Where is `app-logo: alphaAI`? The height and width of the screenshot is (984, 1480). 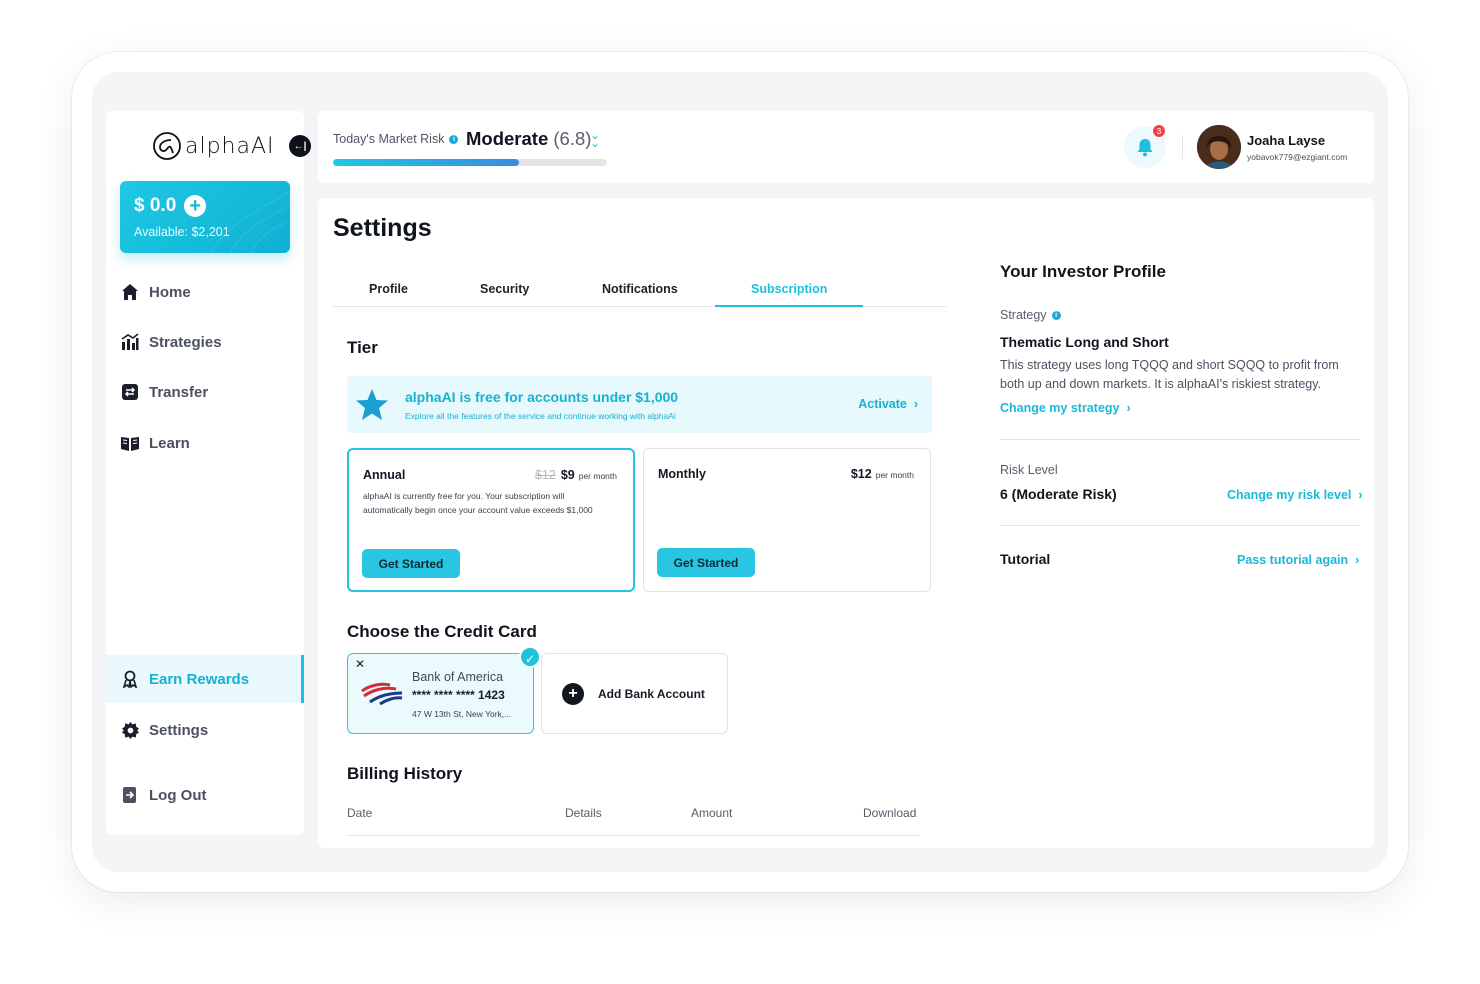 app-logo: alphaAI is located at coordinates (213, 146).